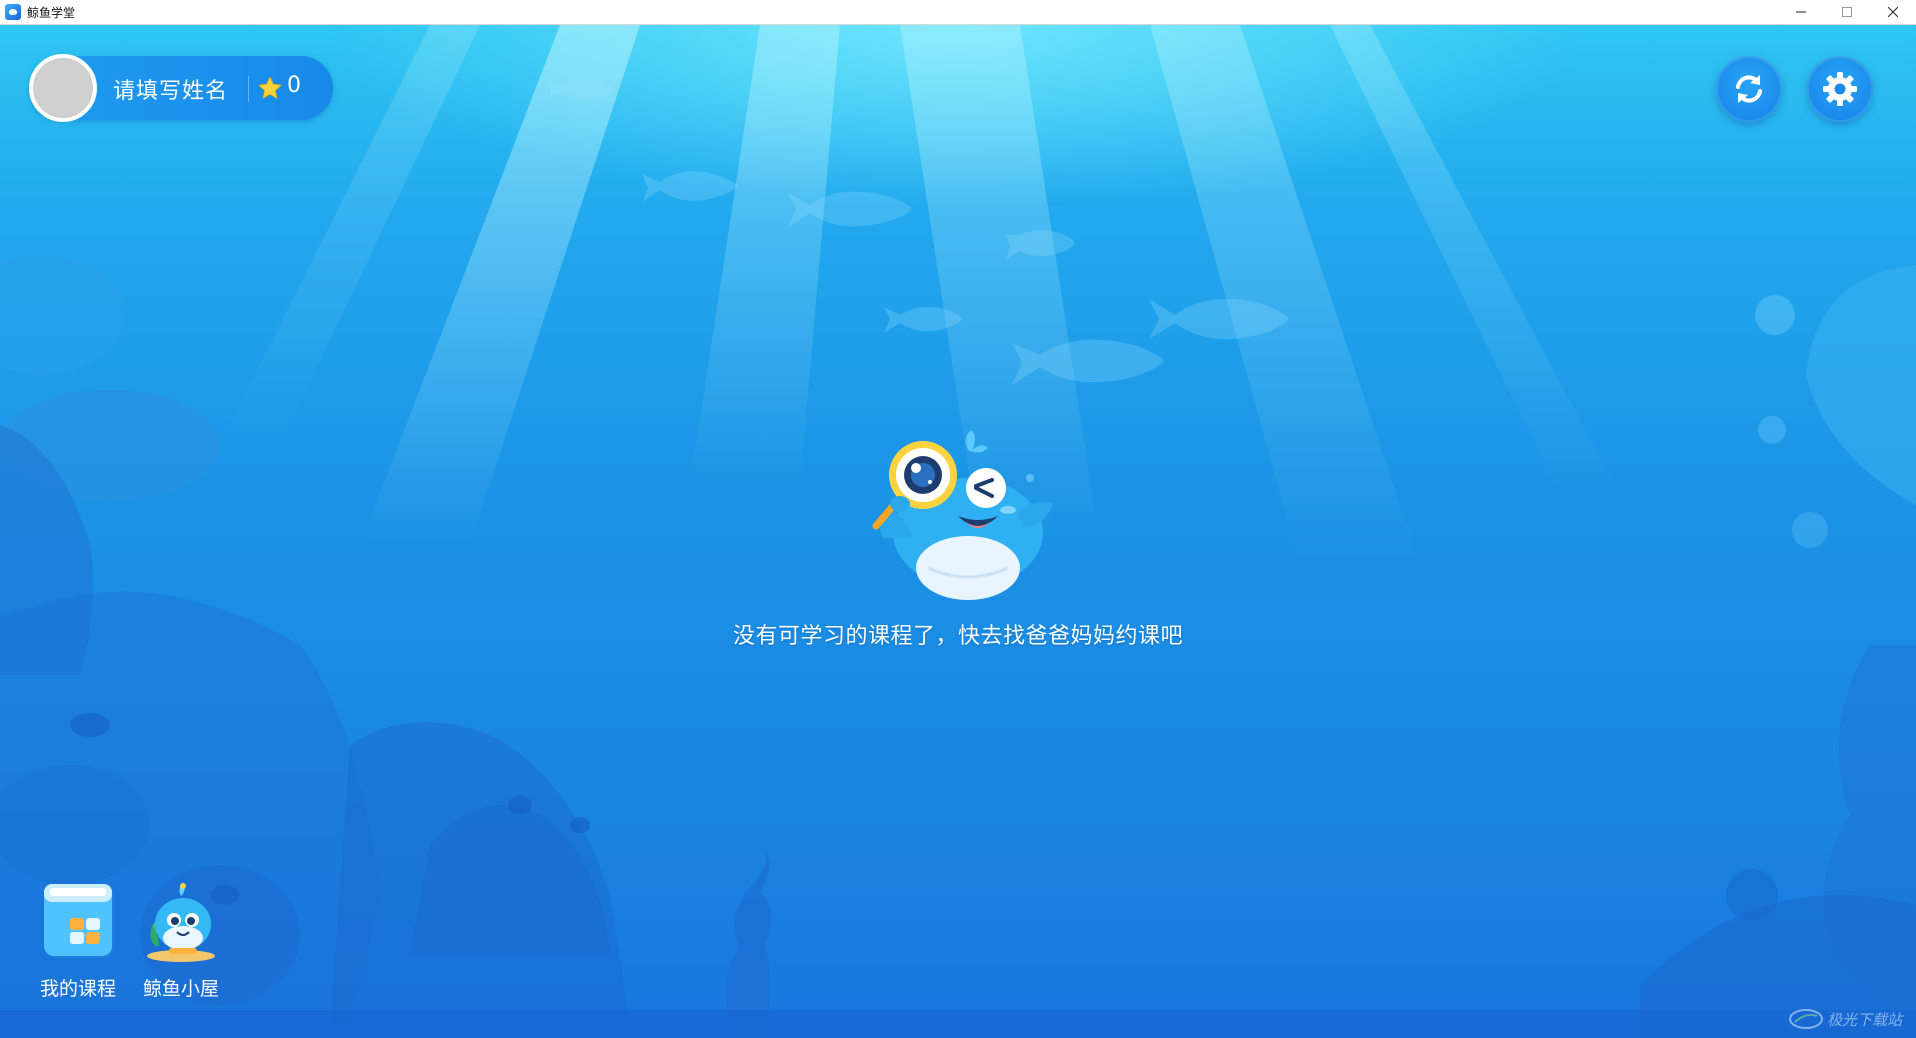 The image size is (1916, 1038). What do you see at coordinates (180, 989) in the screenshot?
I see `nav-whale-house-label: 鲸鱼小屋` at bounding box center [180, 989].